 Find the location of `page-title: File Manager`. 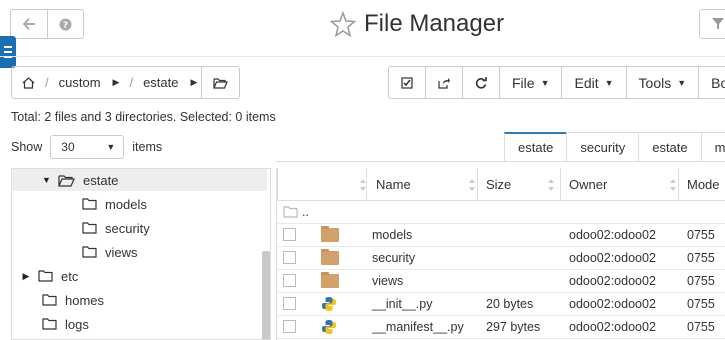

page-title: File Manager is located at coordinates (434, 23).